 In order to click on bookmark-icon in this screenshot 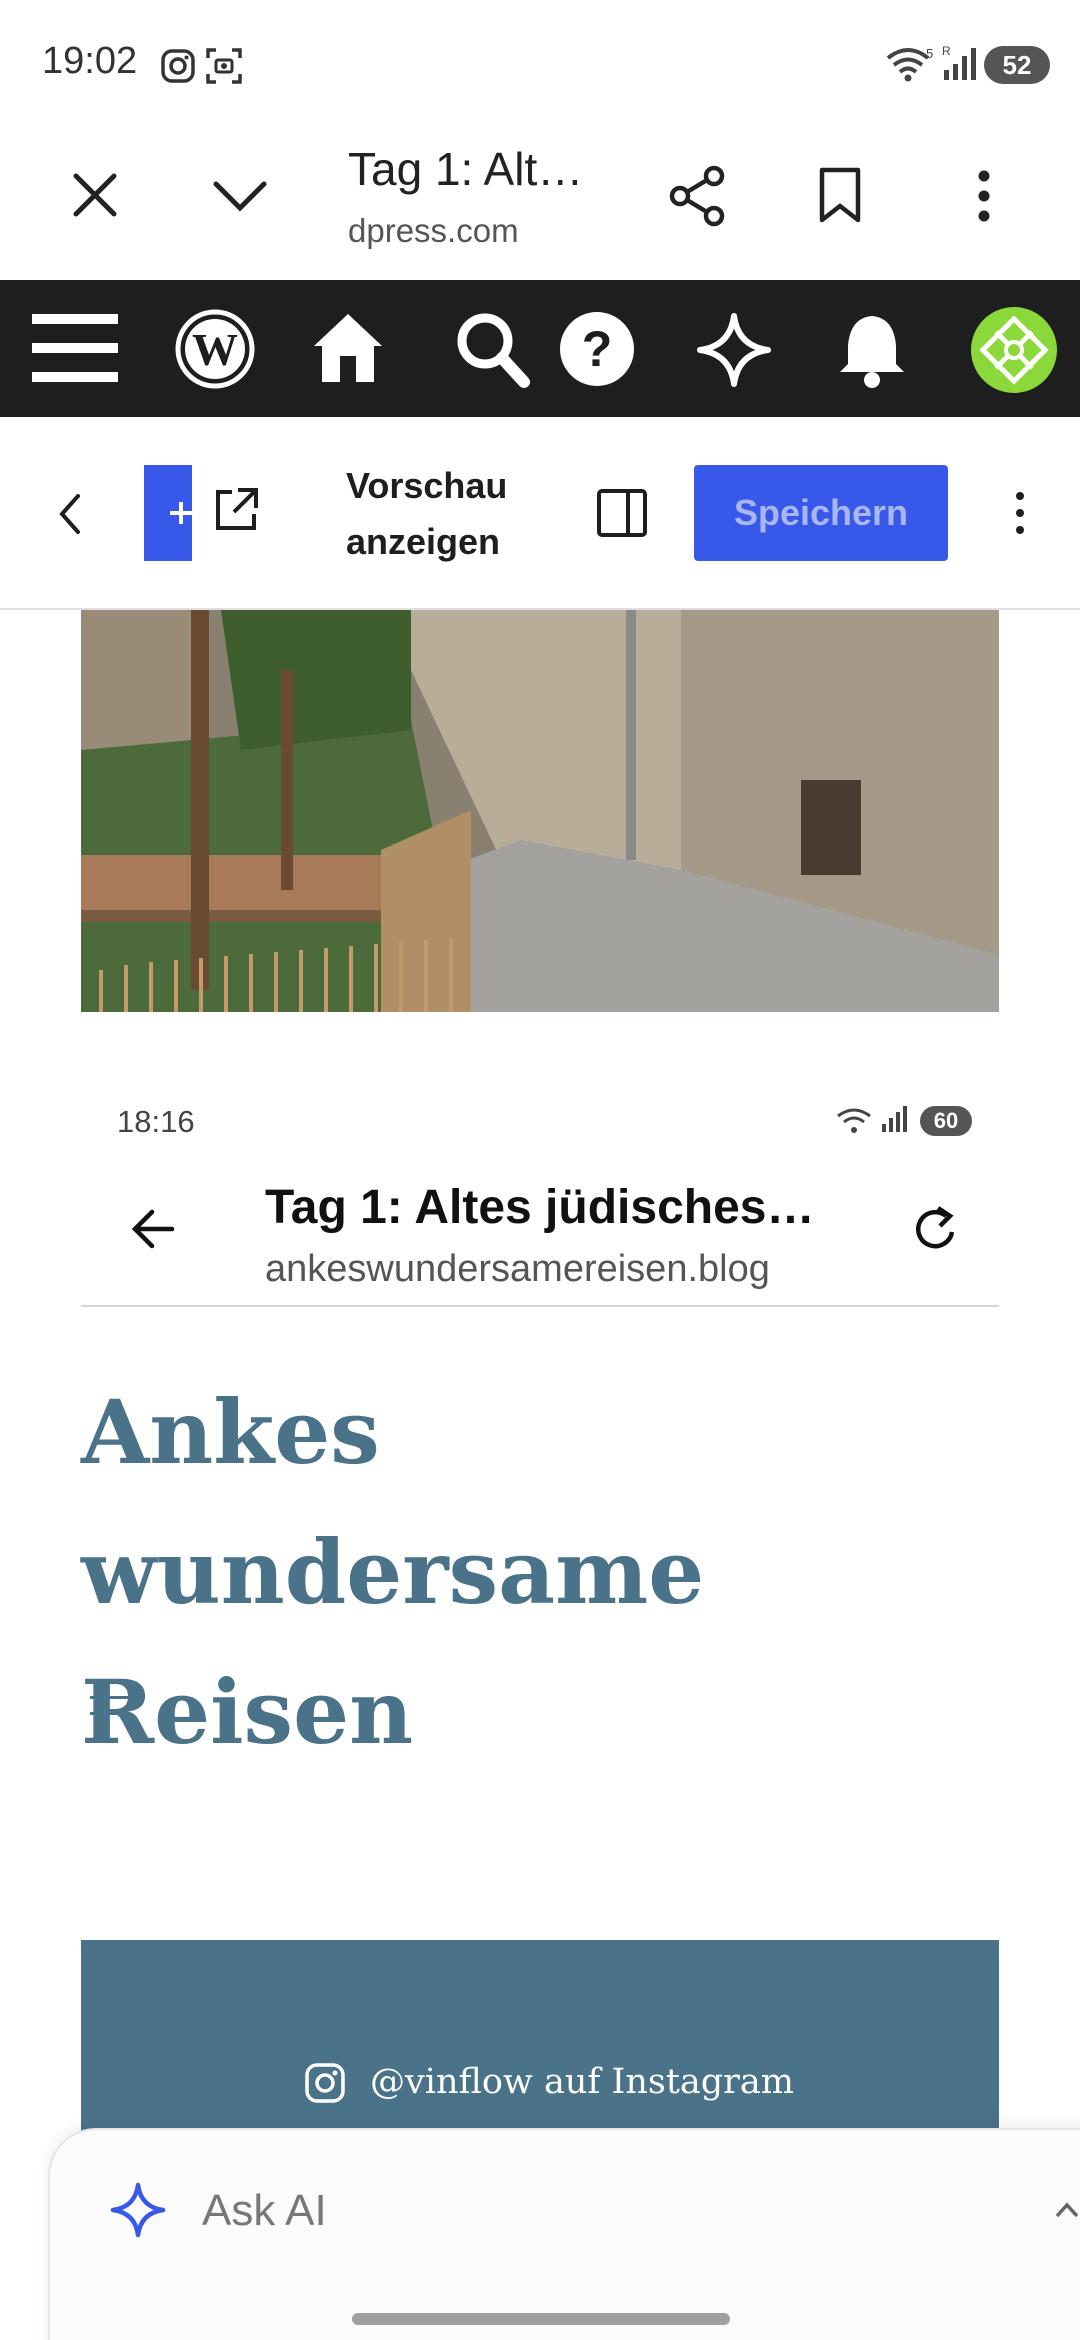, I will do `click(840, 195)`.